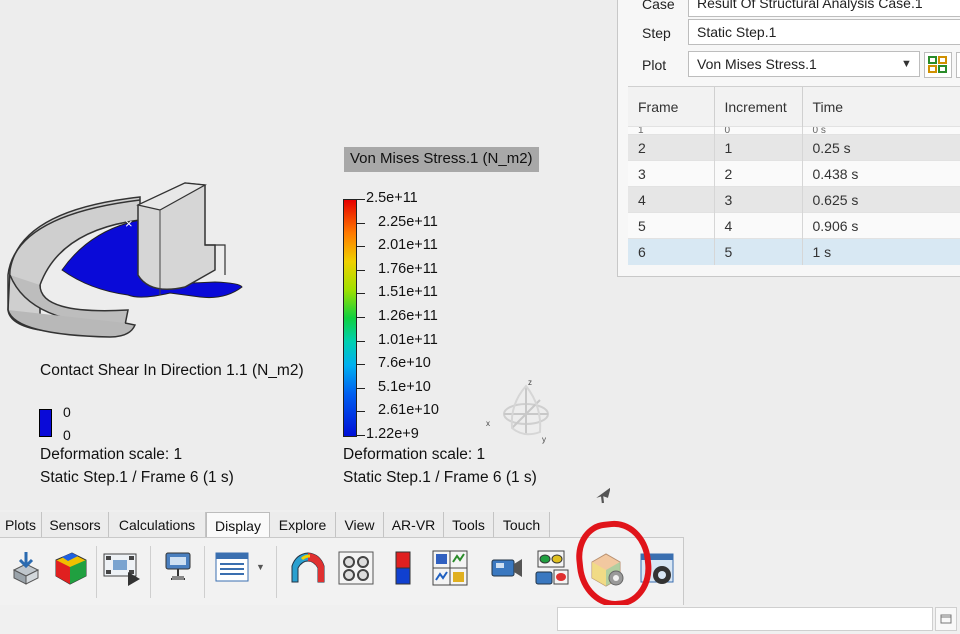  Describe the element at coordinates (658, 6) in the screenshot. I see `case-label: Case` at that location.